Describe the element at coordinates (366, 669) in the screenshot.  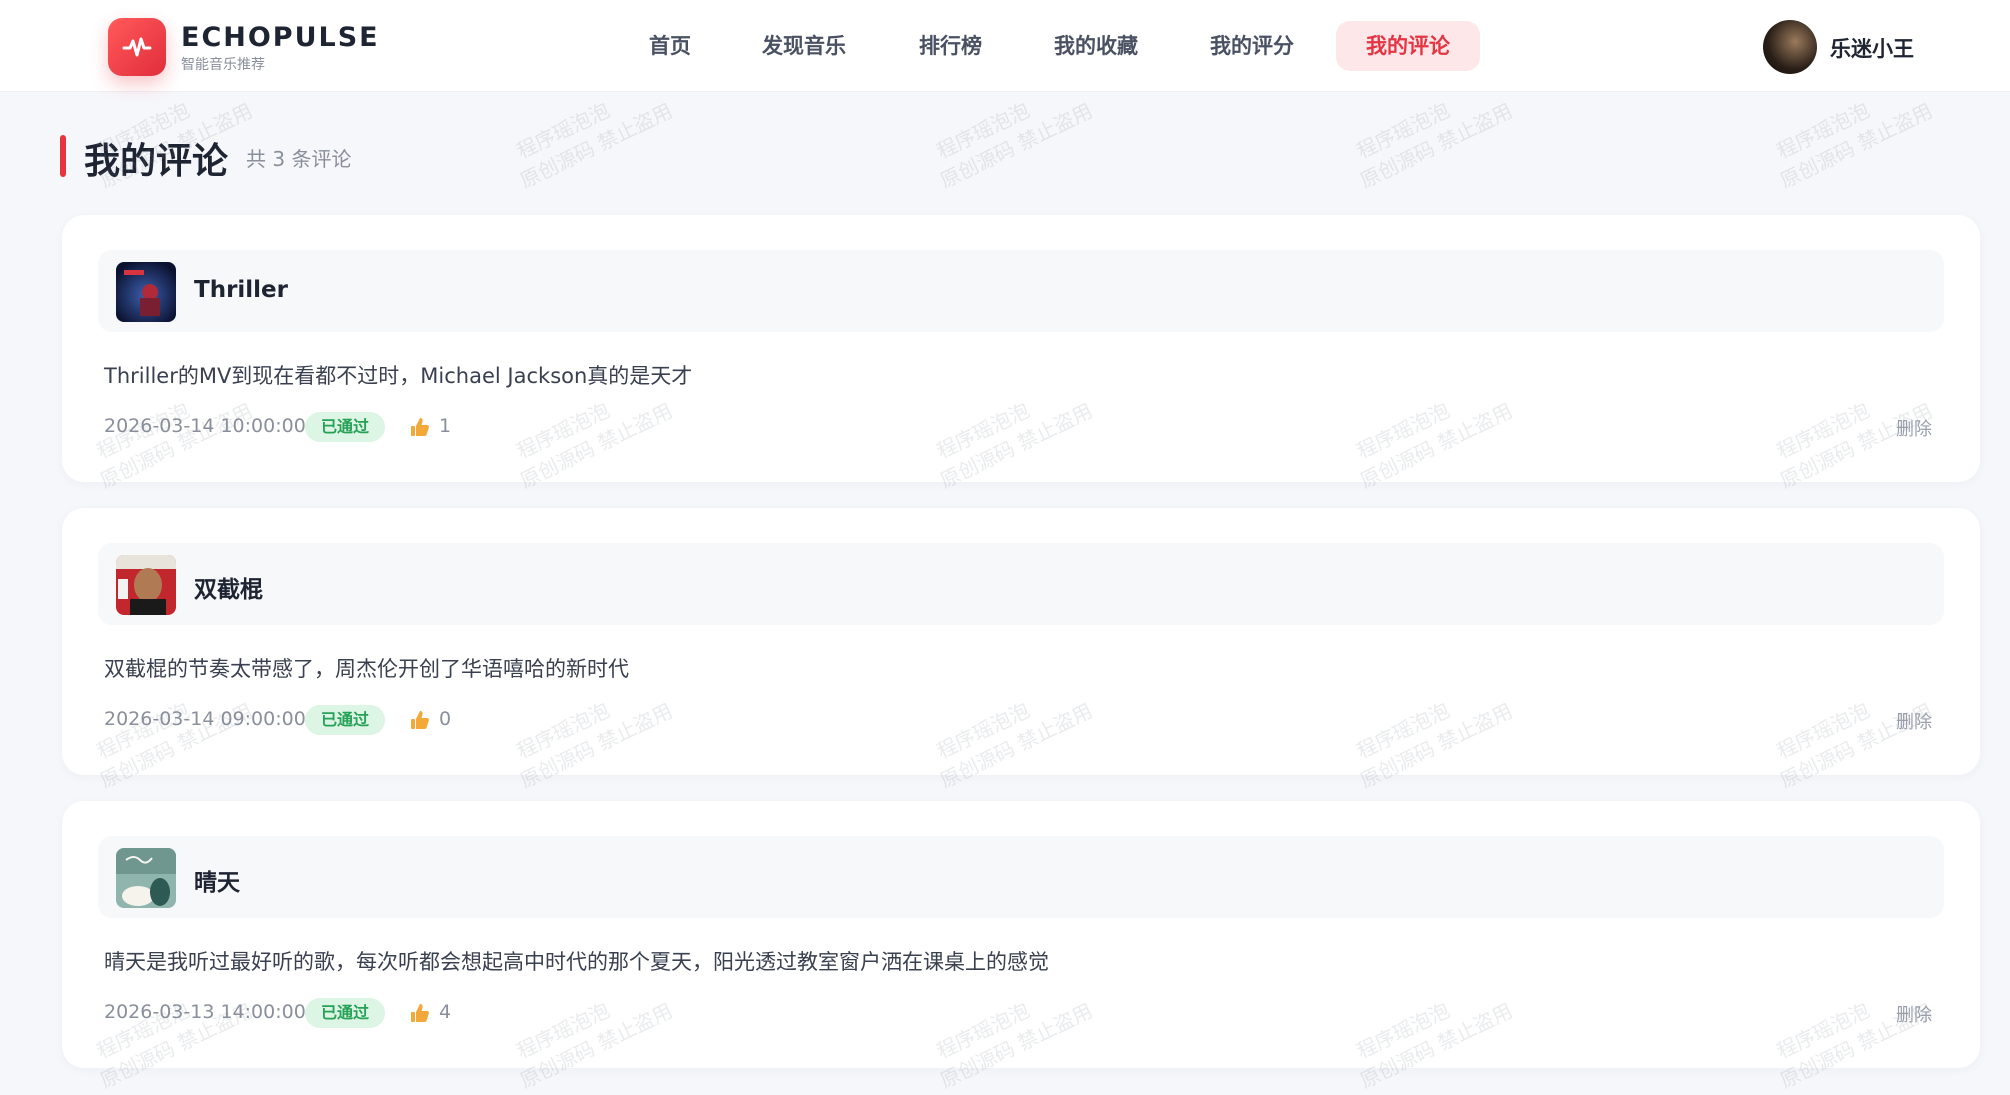
I see `comment-text: 双截棍的节奏太带感了，周杰伦开创了华语嘻哈的新时代` at that location.